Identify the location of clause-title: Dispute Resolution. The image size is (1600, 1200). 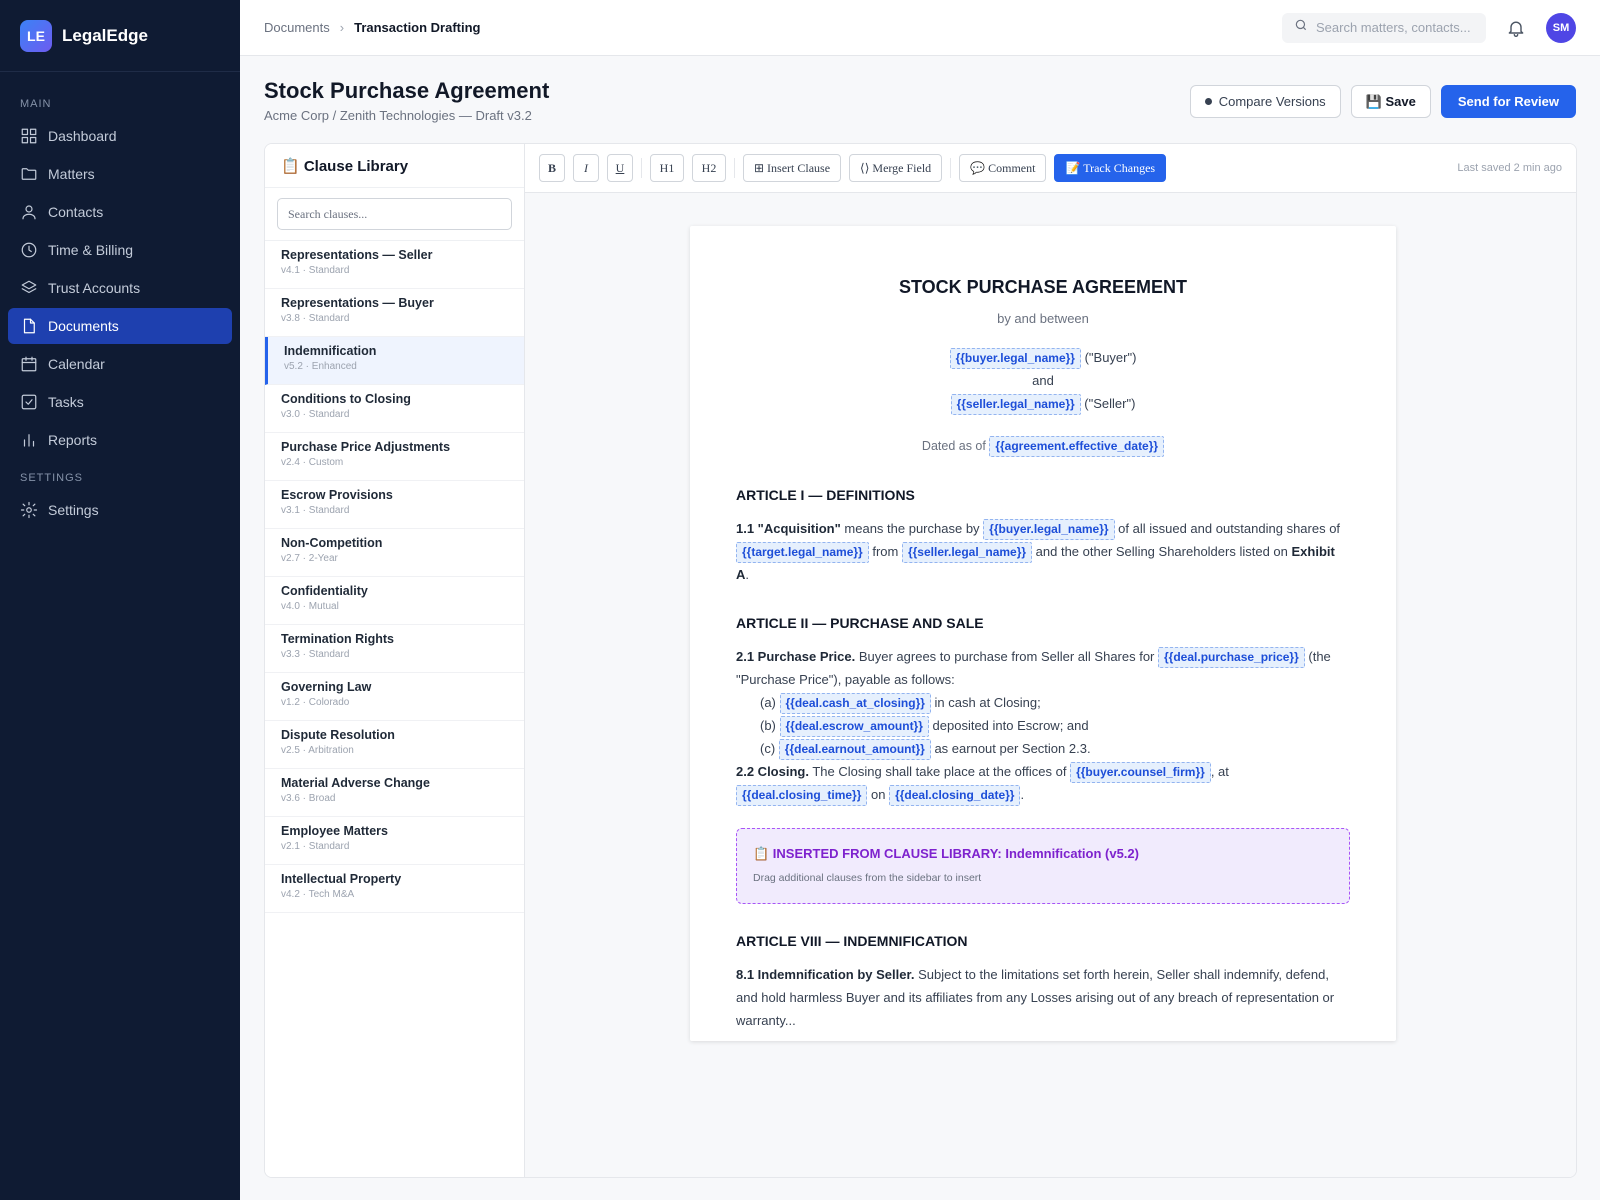
(338, 735).